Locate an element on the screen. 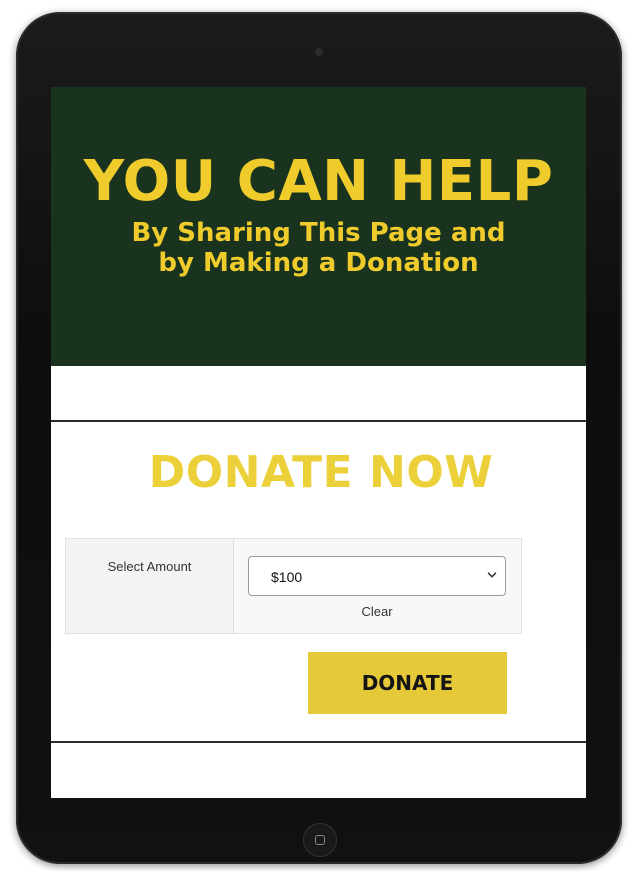 Image resolution: width=629 pixels, height=871 pixels. donate-button: DONATE is located at coordinates (407, 683).